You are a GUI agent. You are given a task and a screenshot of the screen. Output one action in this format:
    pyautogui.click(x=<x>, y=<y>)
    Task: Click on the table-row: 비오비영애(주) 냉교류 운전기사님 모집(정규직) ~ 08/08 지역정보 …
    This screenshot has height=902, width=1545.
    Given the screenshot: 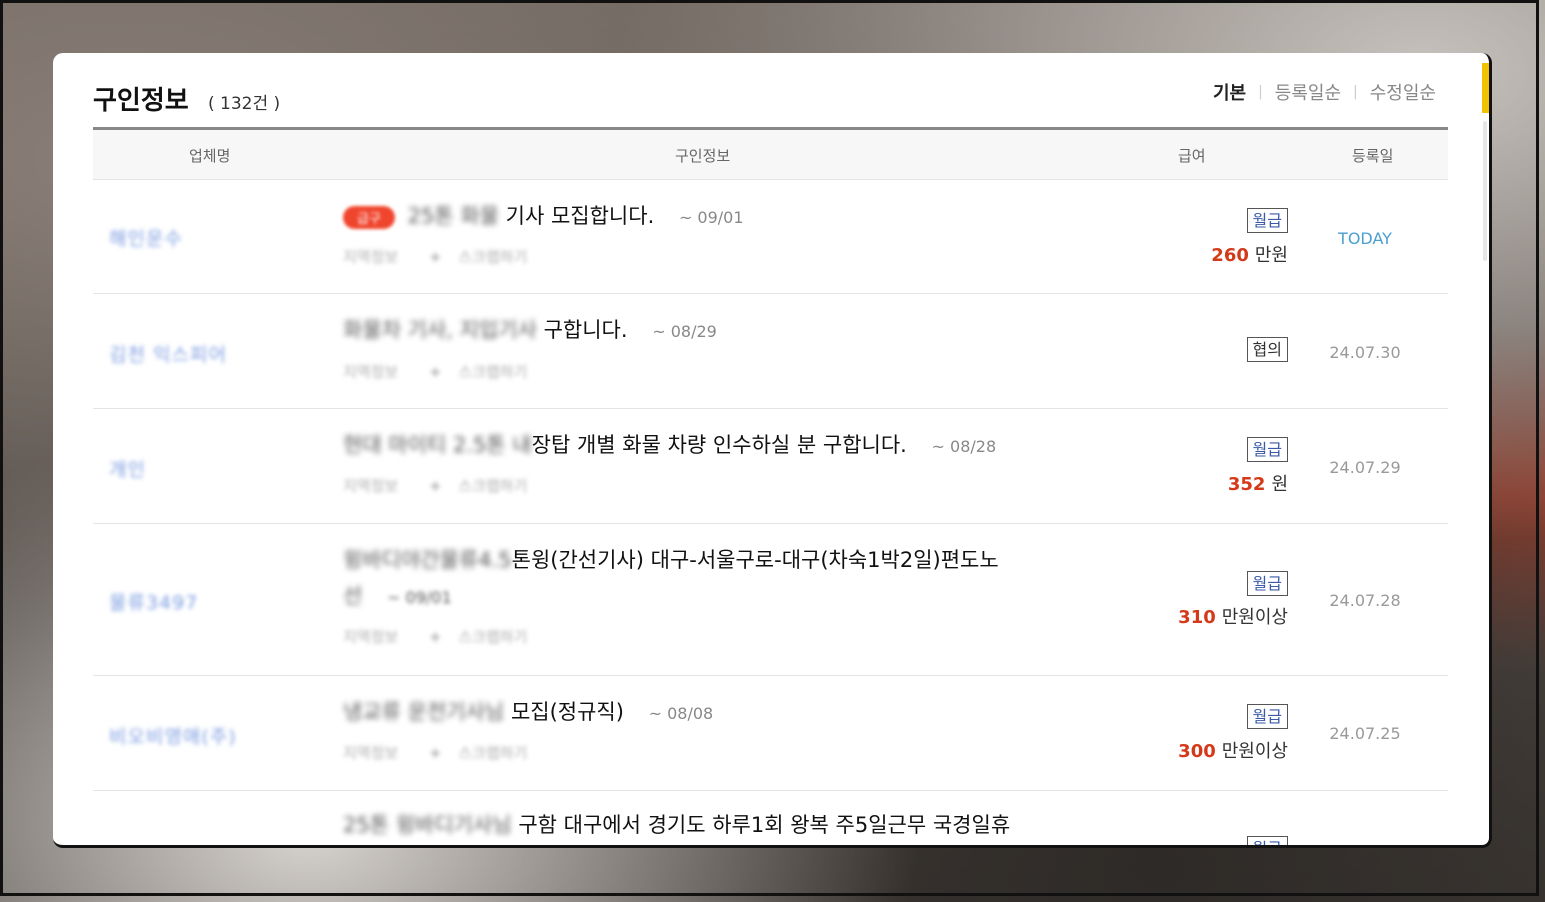 What is the action you would take?
    pyautogui.click(x=770, y=733)
    